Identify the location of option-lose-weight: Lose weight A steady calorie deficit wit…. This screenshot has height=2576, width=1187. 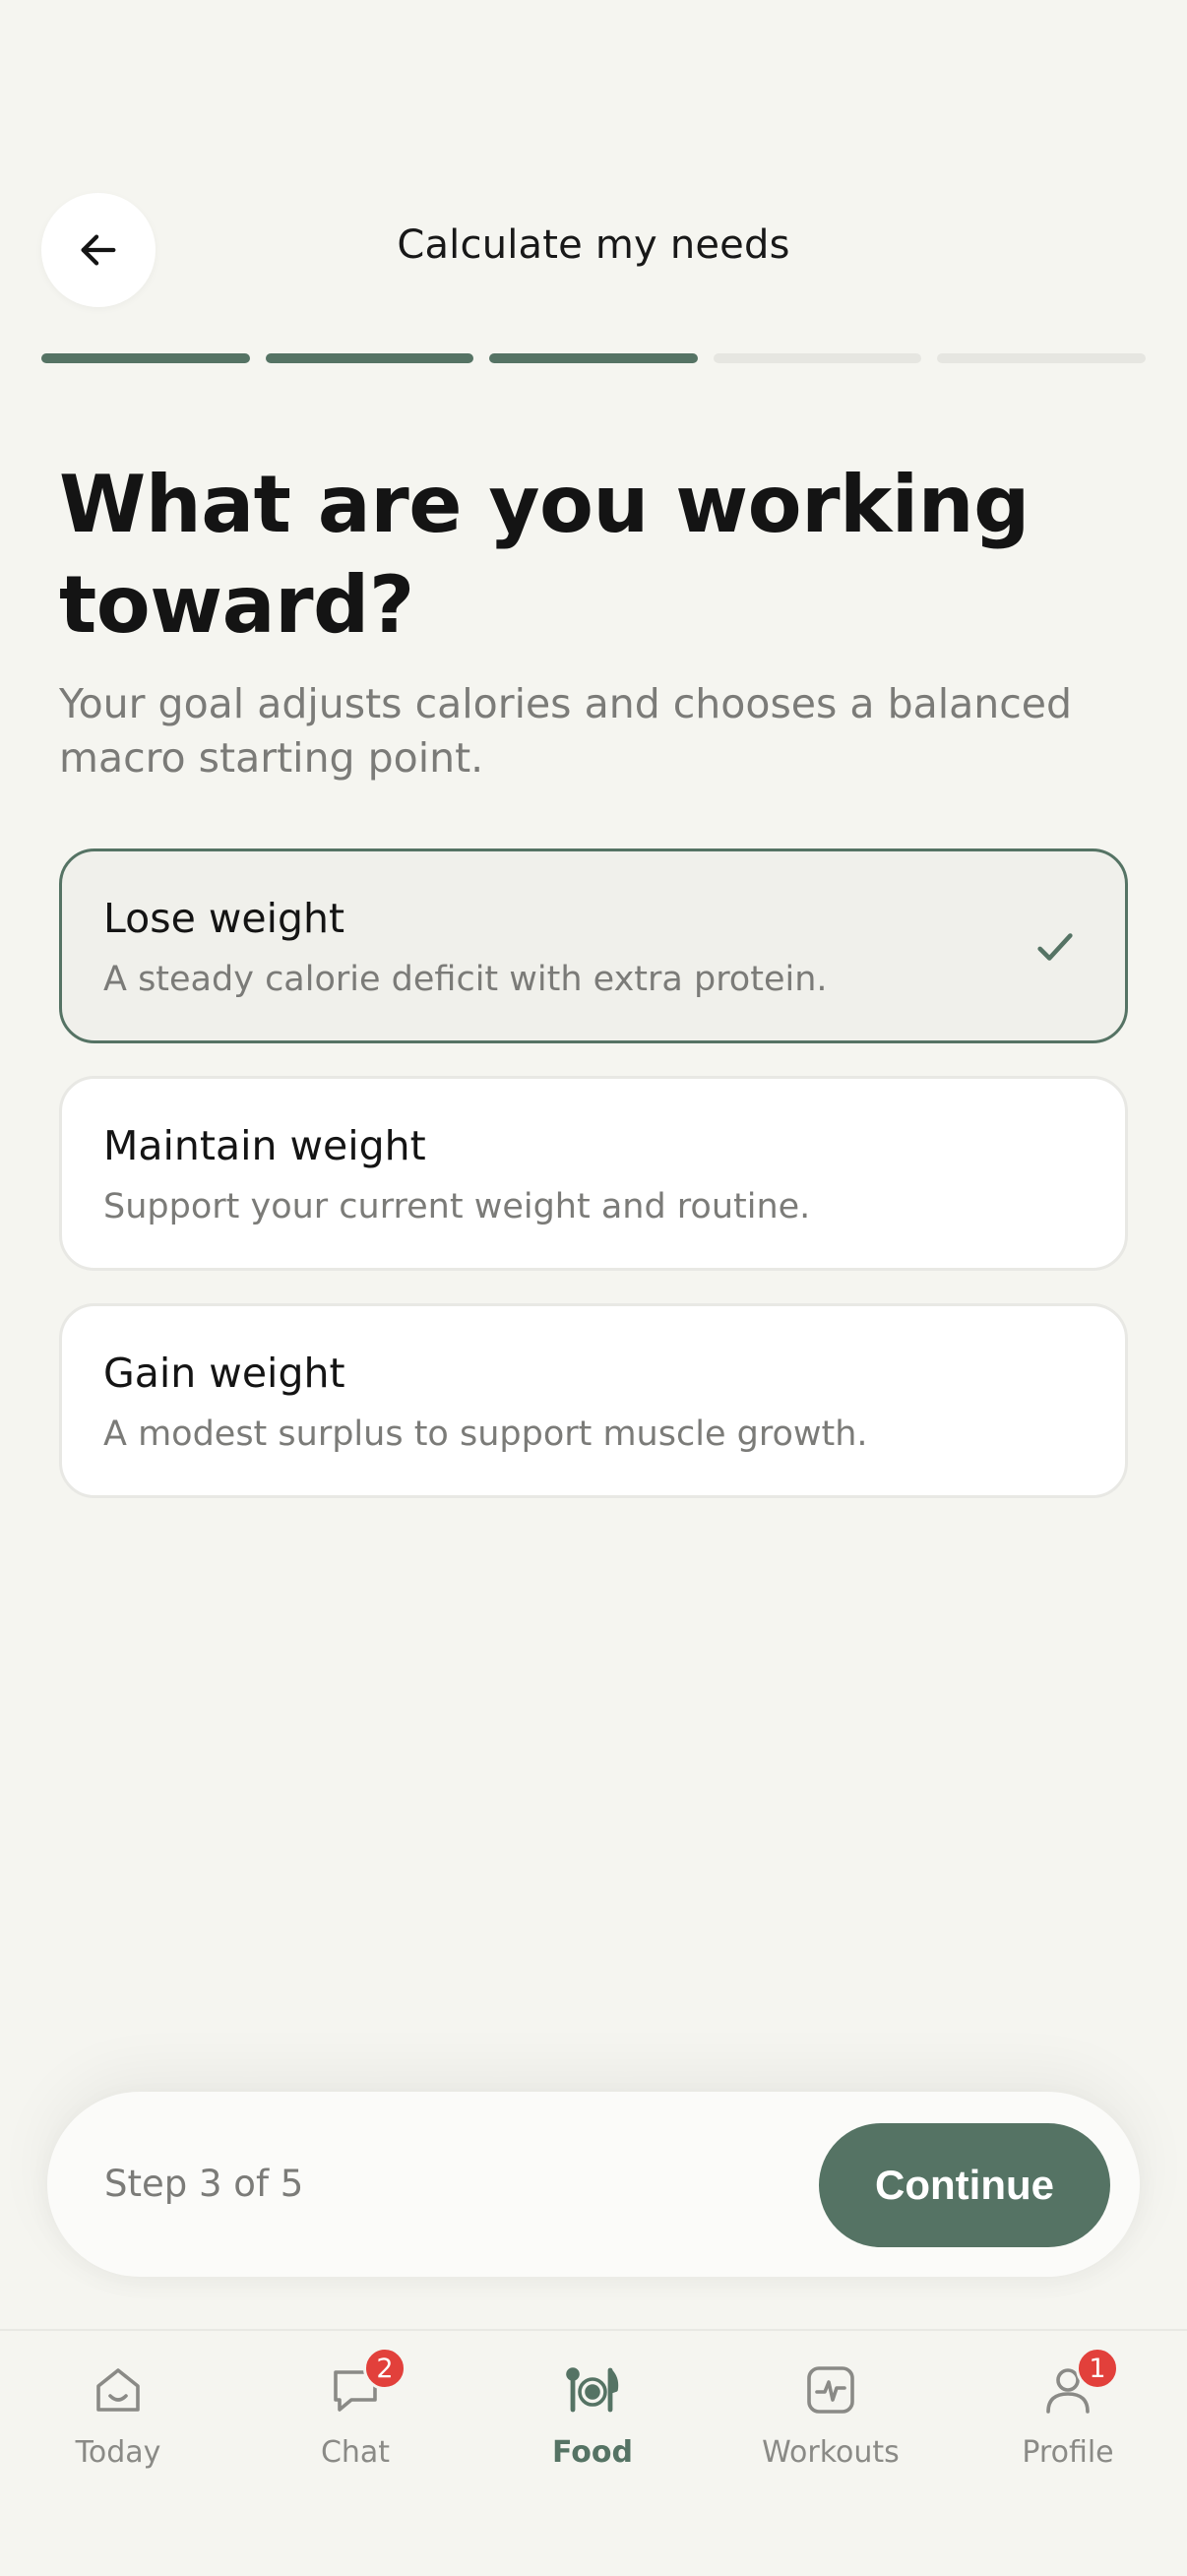
(593, 946).